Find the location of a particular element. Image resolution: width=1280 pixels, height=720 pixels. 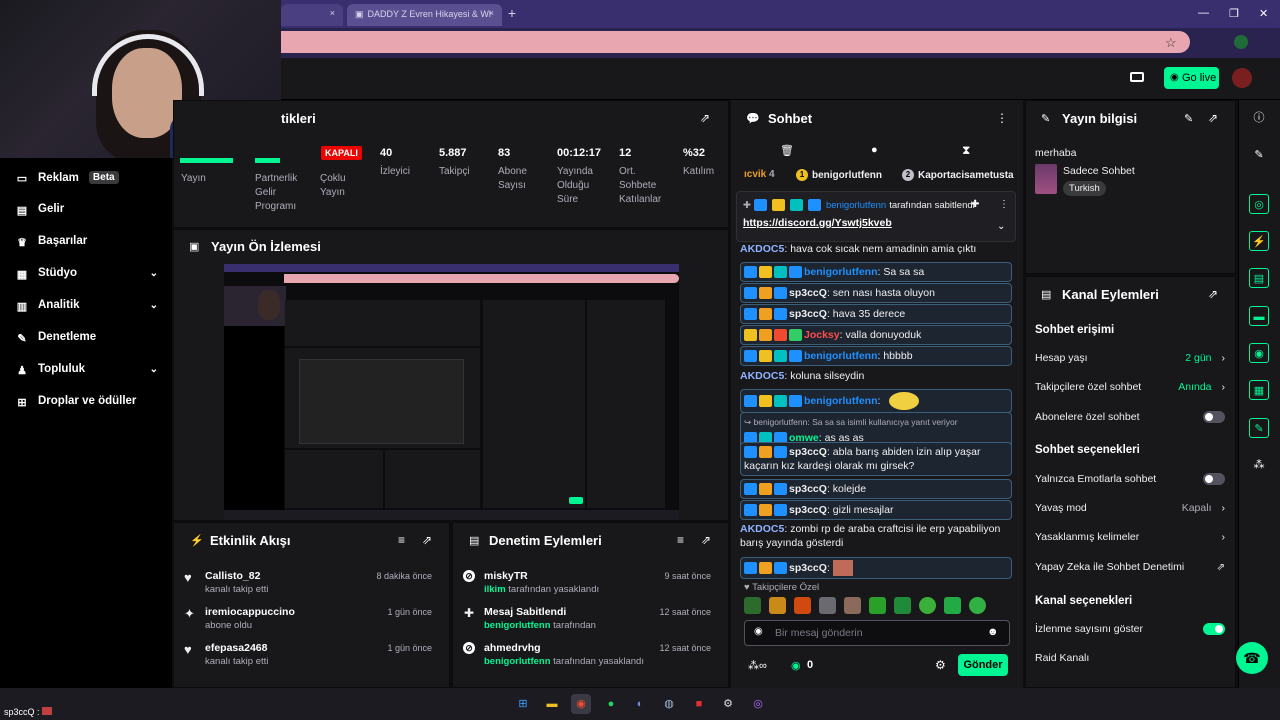

leaderboard-item: 1 benigorlutfenn is located at coordinates (839, 175).